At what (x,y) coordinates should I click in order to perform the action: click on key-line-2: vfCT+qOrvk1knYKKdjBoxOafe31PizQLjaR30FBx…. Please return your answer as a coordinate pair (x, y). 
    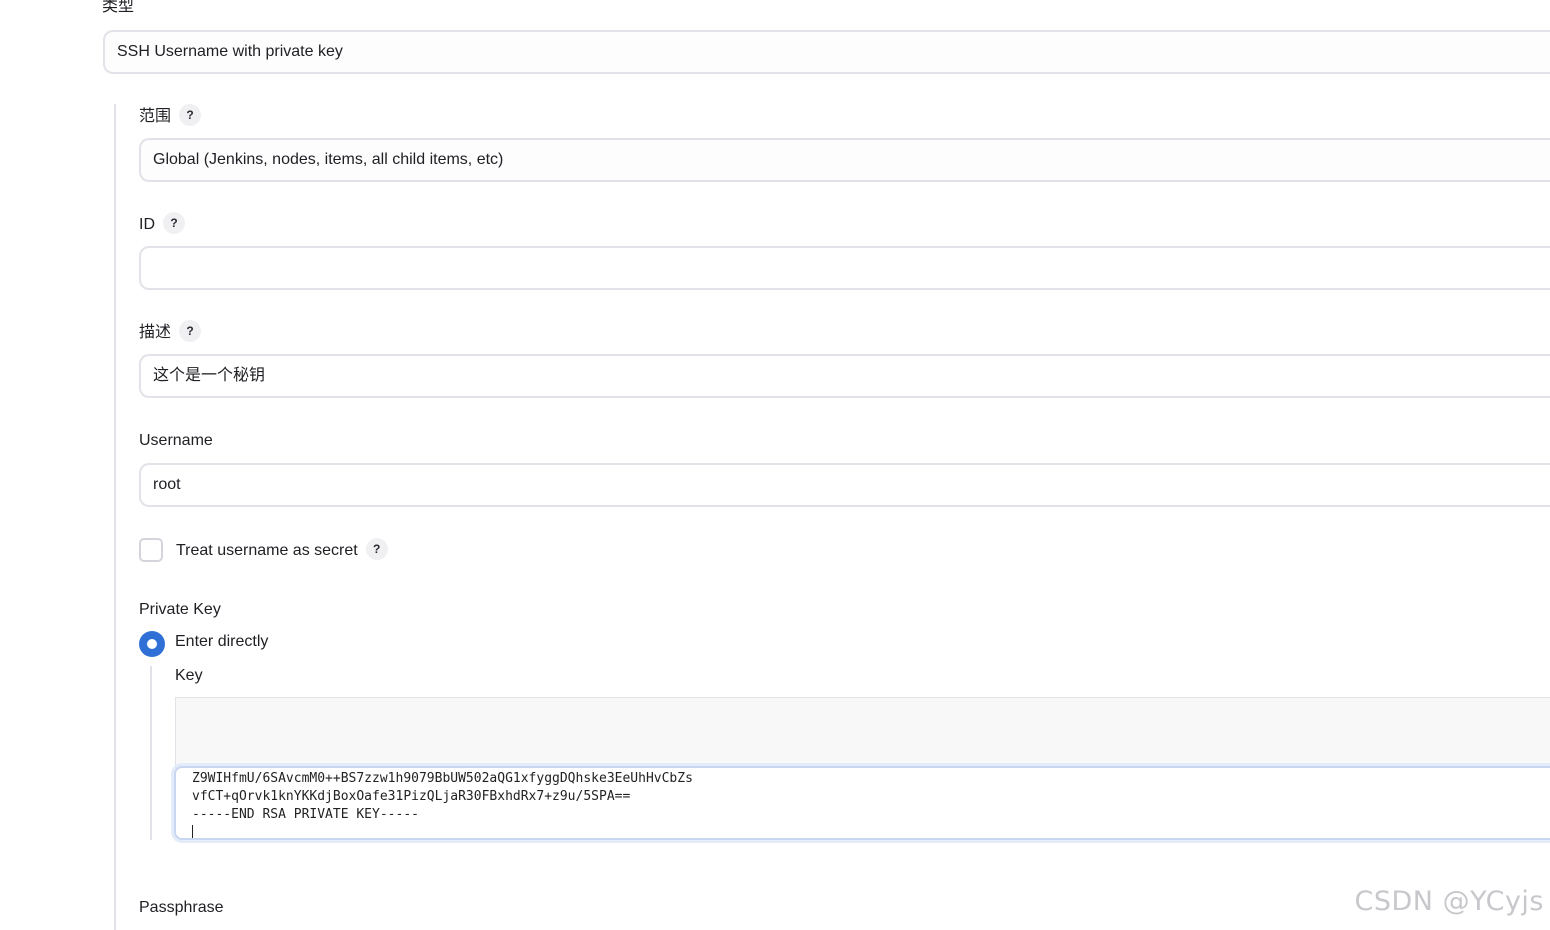
    Looking at the image, I should click on (411, 796).